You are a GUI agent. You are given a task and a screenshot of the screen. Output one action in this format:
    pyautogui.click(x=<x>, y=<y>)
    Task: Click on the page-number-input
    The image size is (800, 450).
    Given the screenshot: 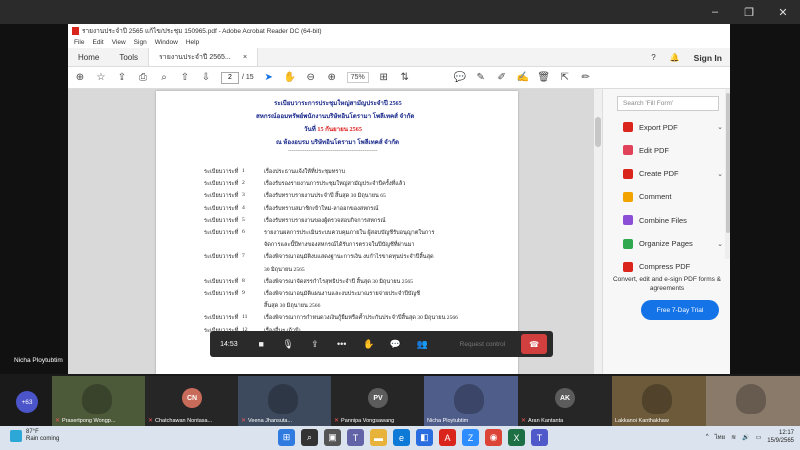 What is the action you would take?
    pyautogui.click(x=230, y=77)
    